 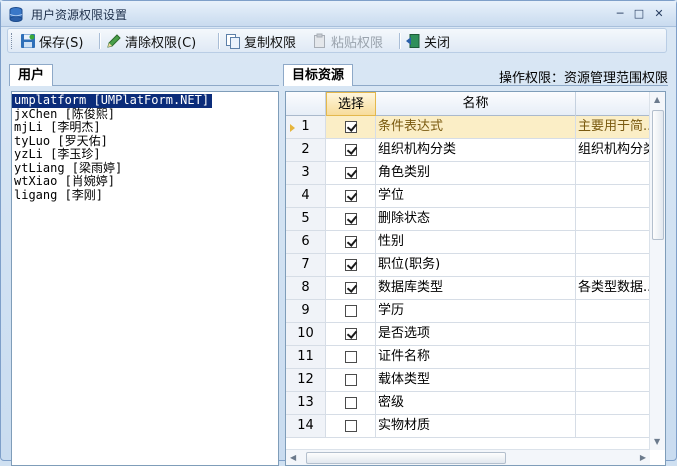 I want to click on row-number-cell: 13, so click(x=306, y=403).